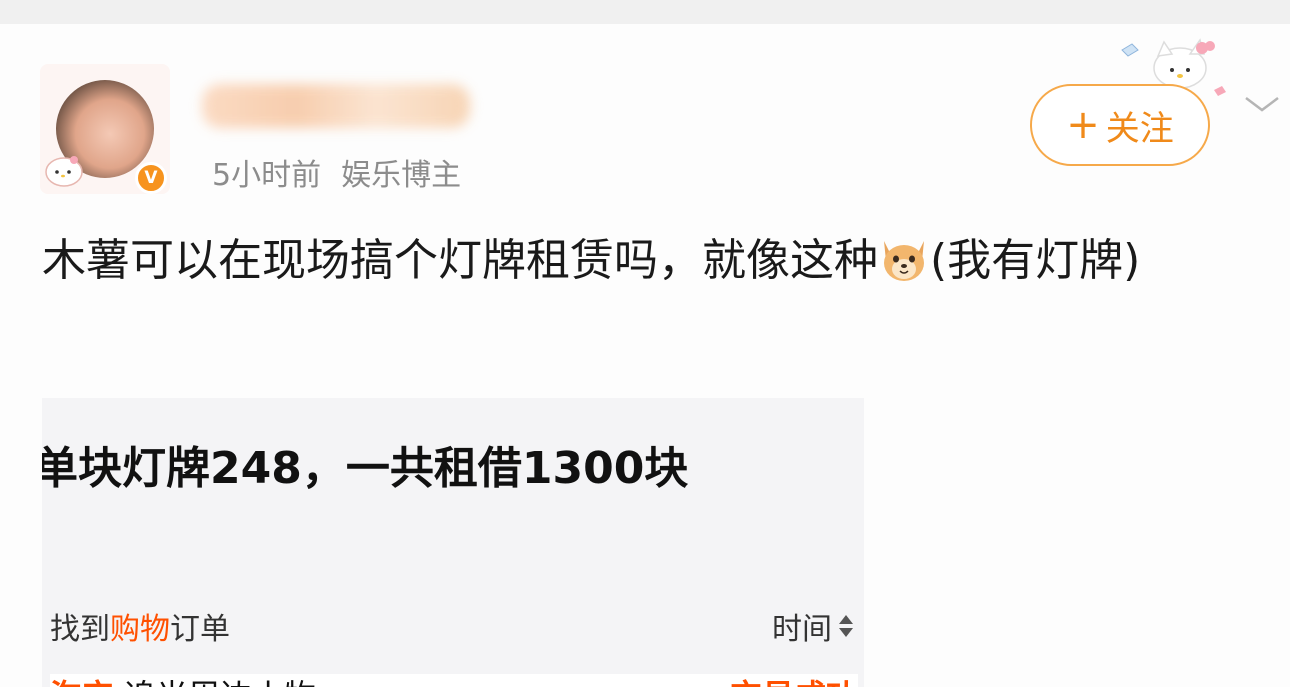 The image size is (1290, 687). Describe the element at coordinates (453, 626) in the screenshot. I see `order-panel: 找到购物订单 时间 淘宝 追光周边小物 › 交易成功` at that location.